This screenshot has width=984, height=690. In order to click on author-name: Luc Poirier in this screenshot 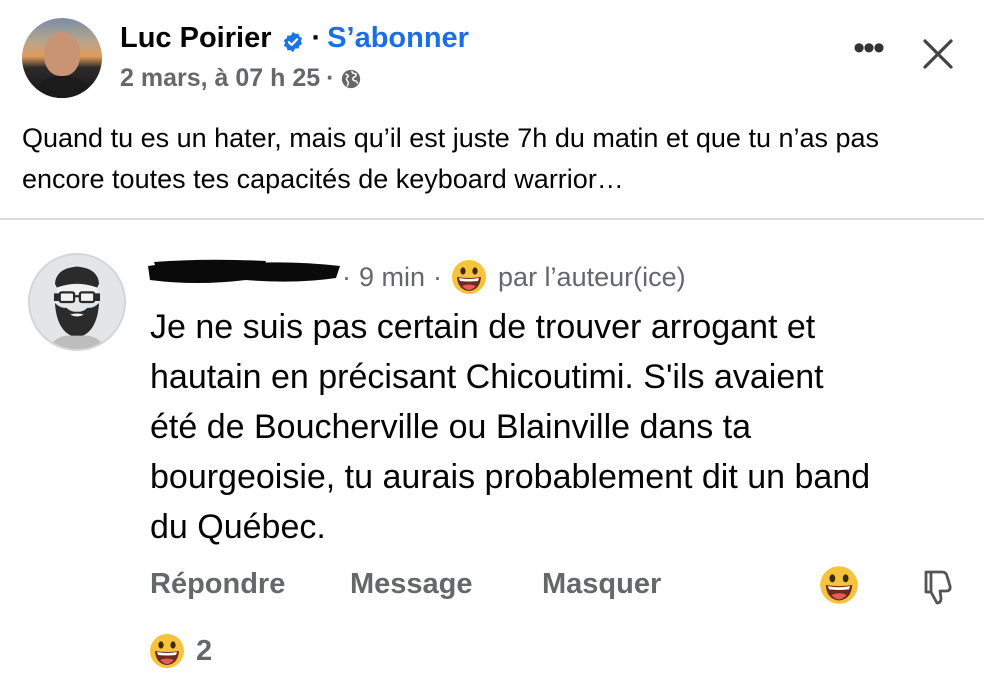, I will do `click(196, 38)`.